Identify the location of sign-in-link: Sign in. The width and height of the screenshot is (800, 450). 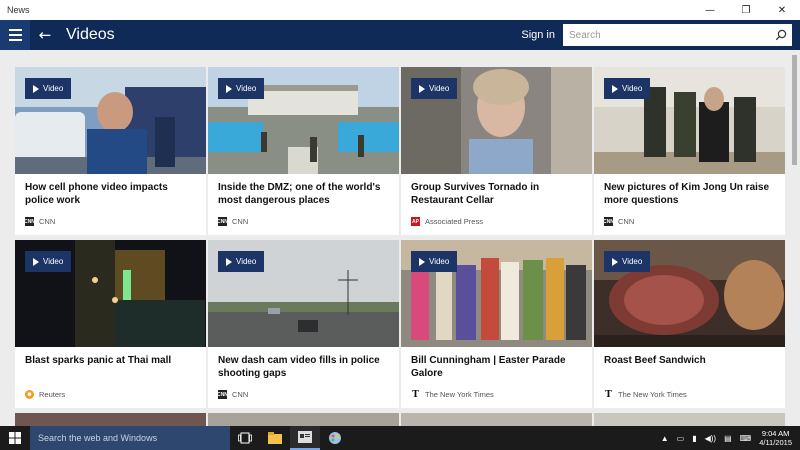
(538, 35).